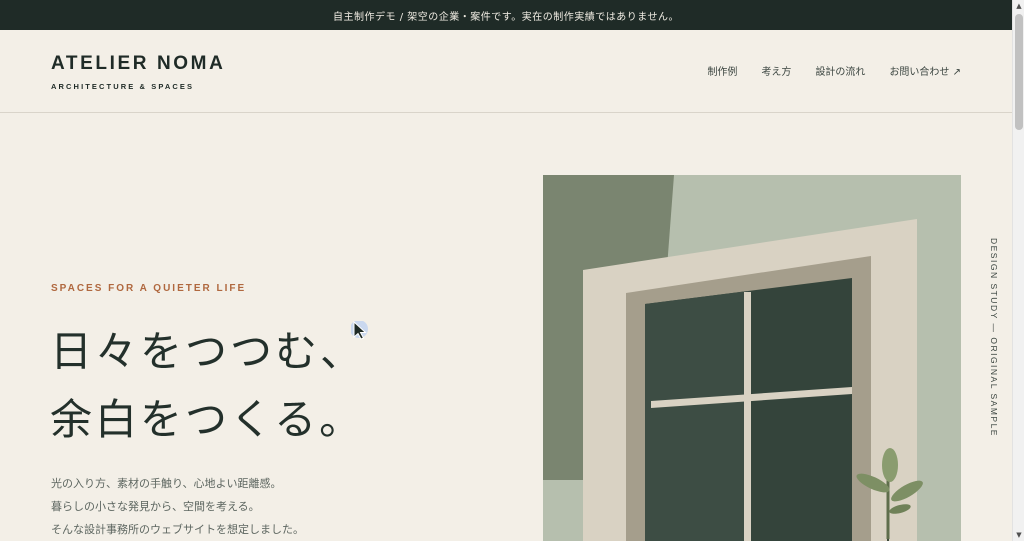 Image resolution: width=1024 pixels, height=541 pixels. What do you see at coordinates (747, 416) in the screenshot?
I see `window-mullion` at bounding box center [747, 416].